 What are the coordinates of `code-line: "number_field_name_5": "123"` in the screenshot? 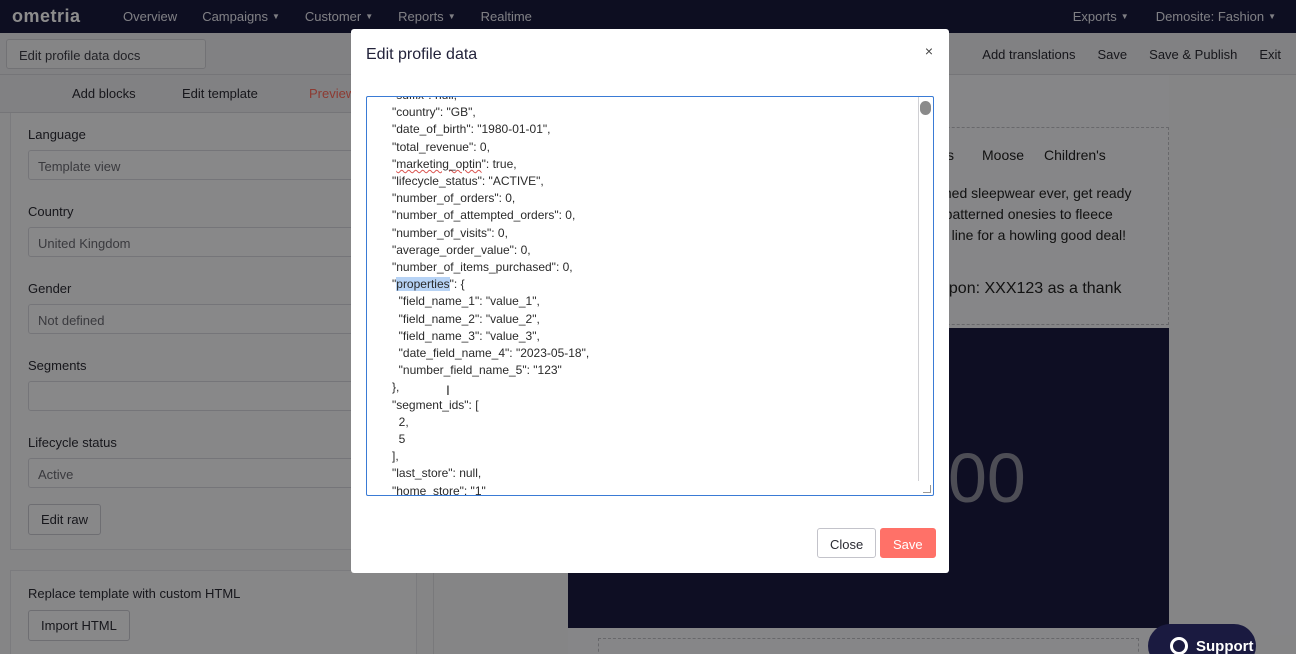 It's located at (477, 370).